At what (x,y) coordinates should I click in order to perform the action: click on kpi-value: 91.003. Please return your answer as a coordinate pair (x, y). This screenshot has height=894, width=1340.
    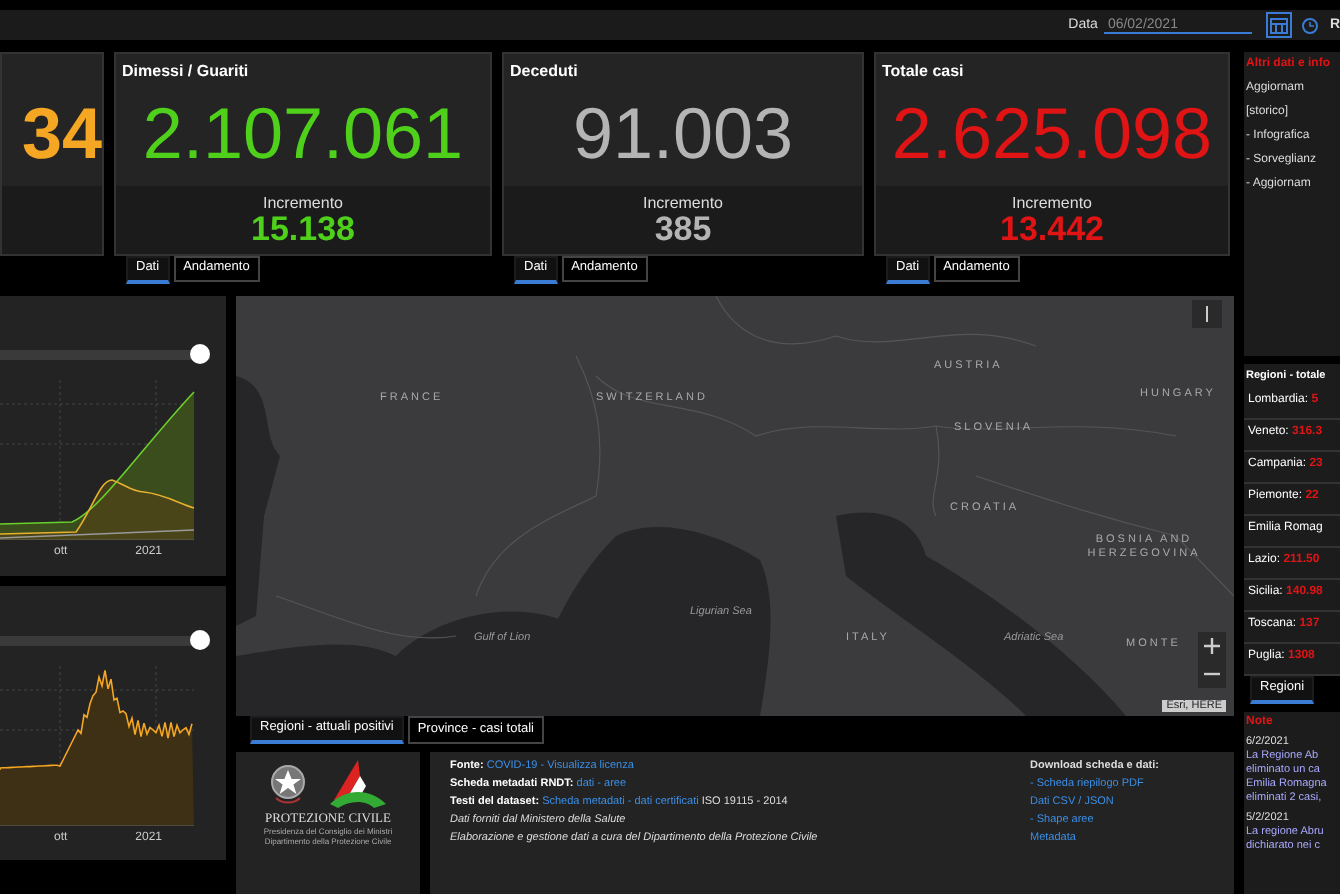
    Looking at the image, I should click on (683, 134).